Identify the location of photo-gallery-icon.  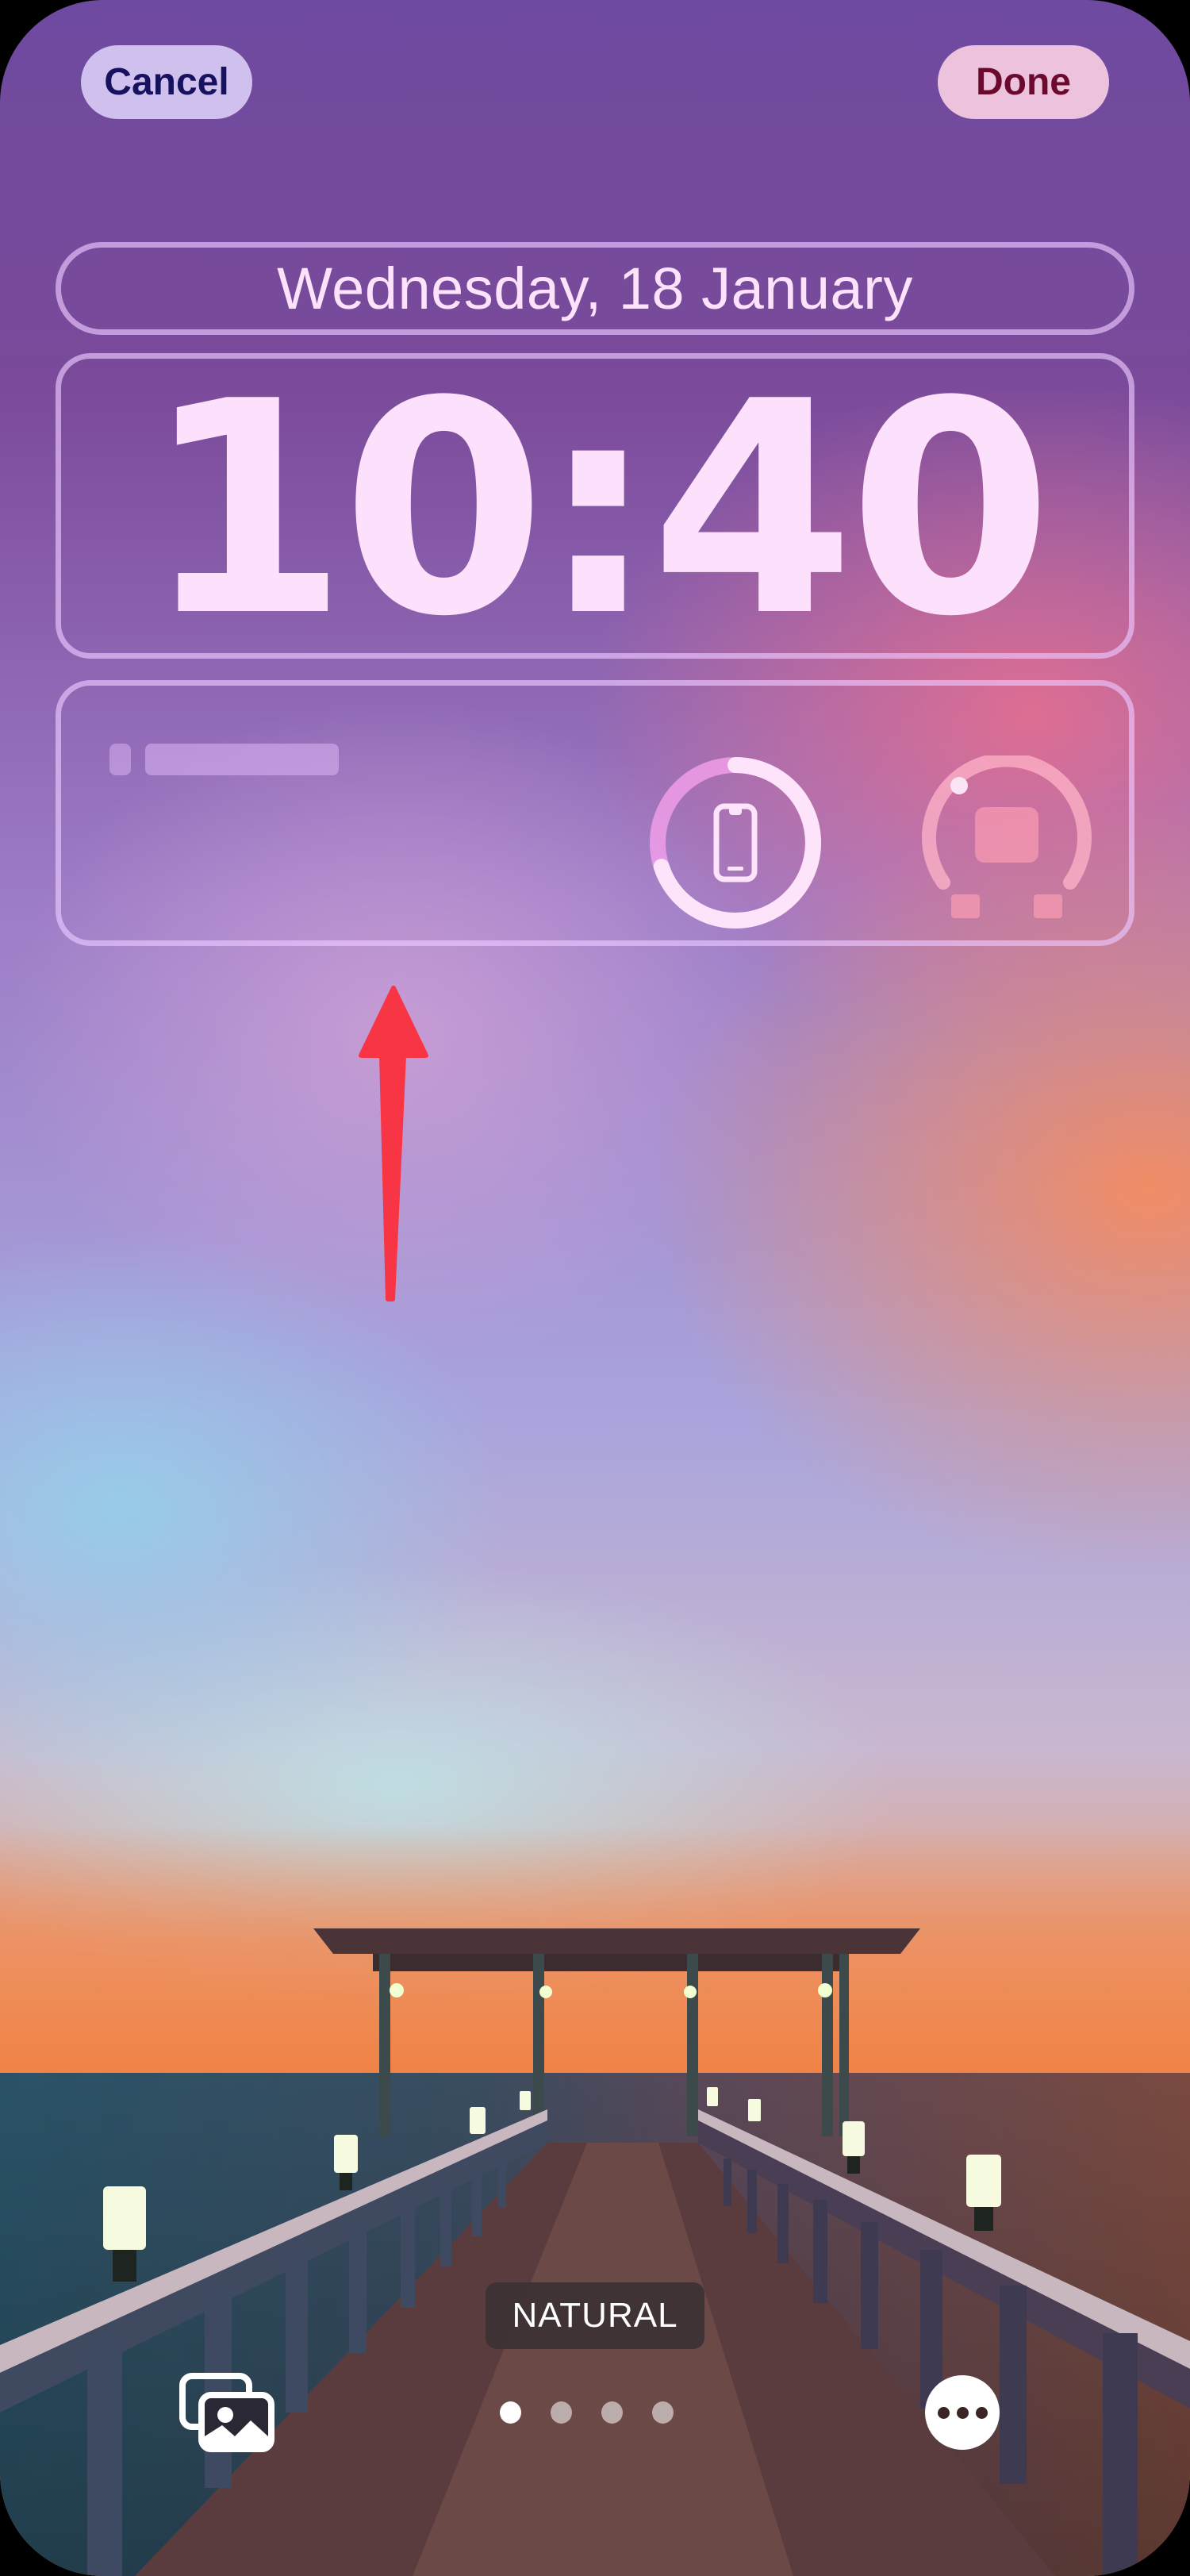
(226, 2412).